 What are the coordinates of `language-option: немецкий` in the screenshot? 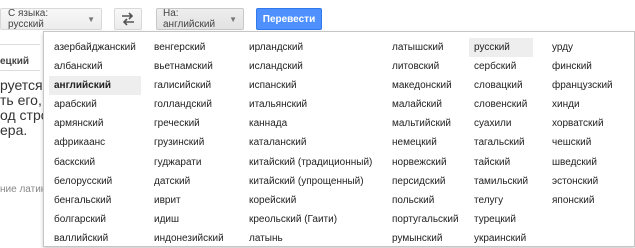 It's located at (425, 142).